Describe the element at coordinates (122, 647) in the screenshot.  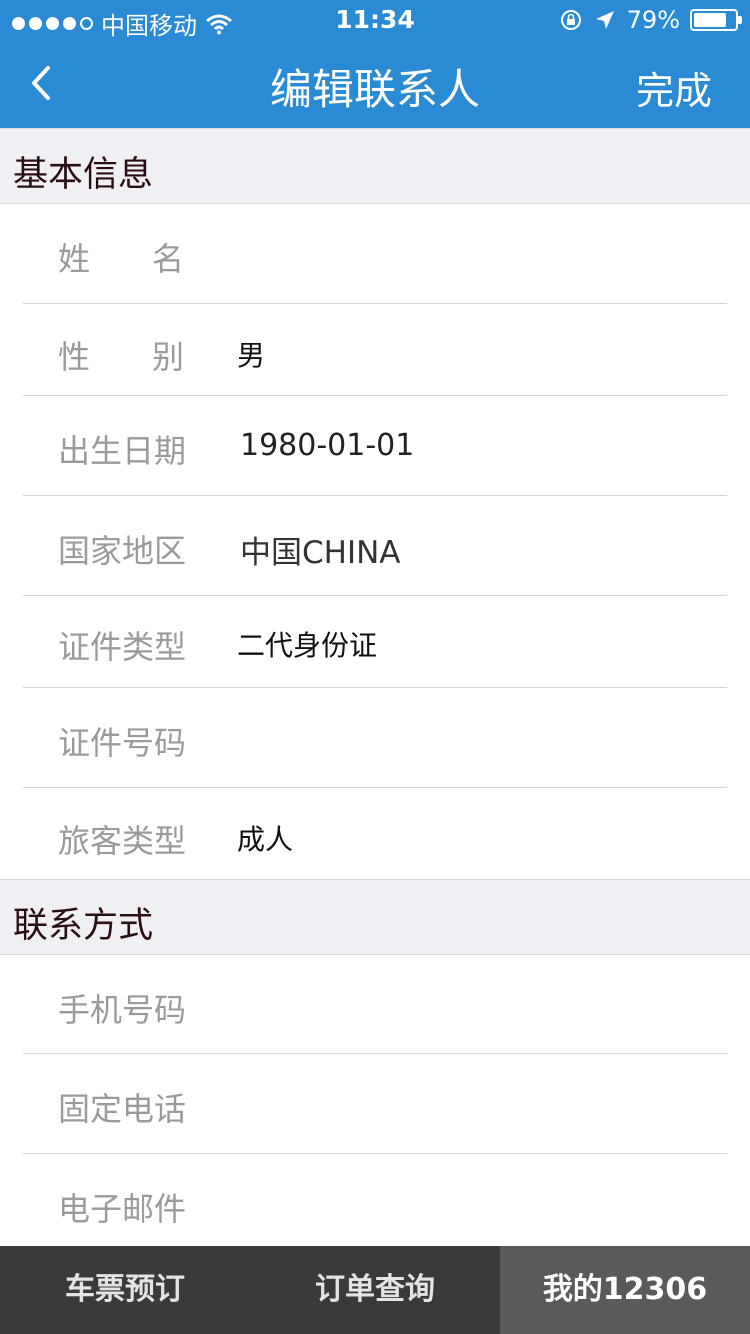
I see `id-type-label: 证件类型` at that location.